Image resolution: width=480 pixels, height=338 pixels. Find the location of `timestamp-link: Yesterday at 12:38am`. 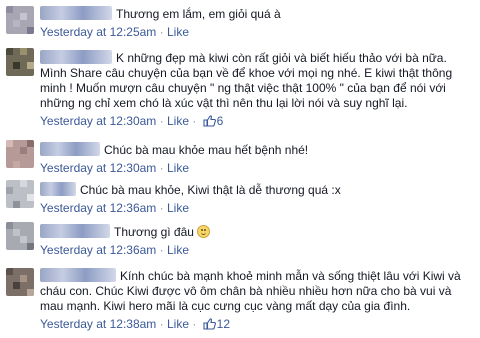

timestamp-link: Yesterday at 12:38am is located at coordinates (98, 324).